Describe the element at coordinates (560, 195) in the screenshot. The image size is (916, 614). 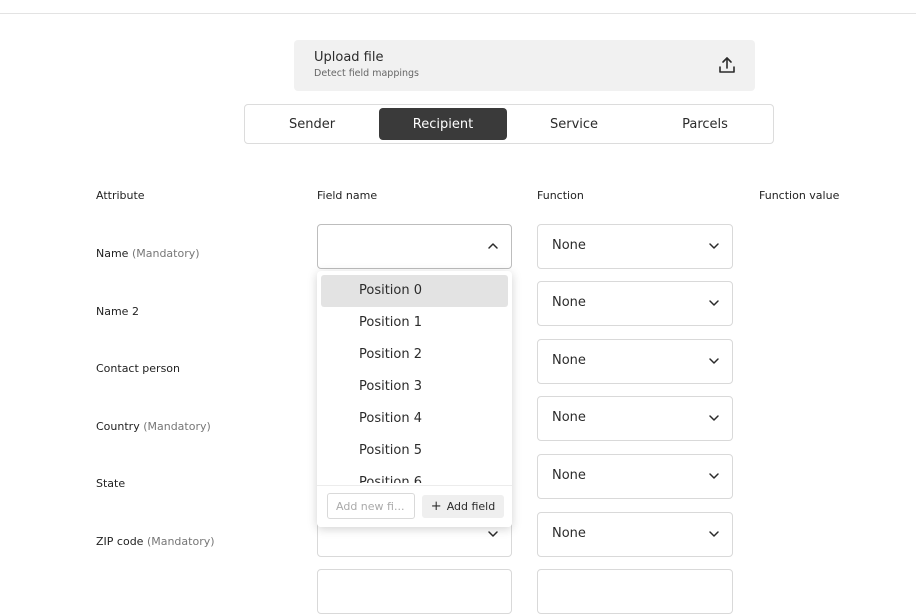
I see `header-function: Function` at that location.